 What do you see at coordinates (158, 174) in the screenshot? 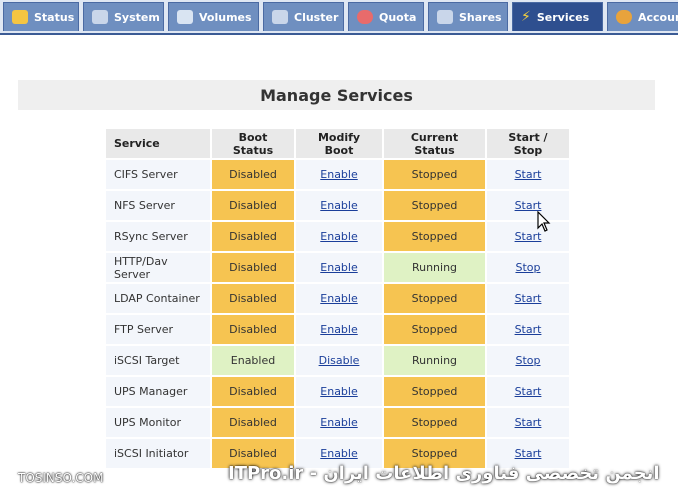
I see `service-name: CIFS Server` at bounding box center [158, 174].